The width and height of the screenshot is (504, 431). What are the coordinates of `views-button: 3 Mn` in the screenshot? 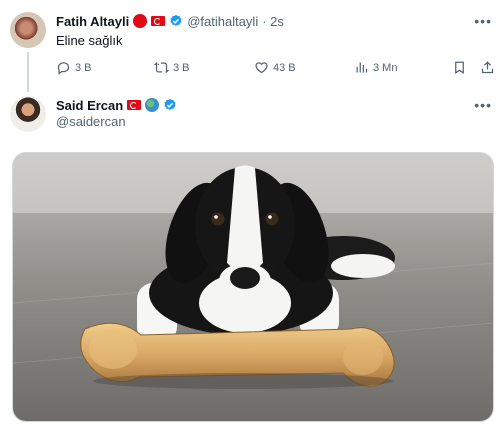 It's located at (375, 67).